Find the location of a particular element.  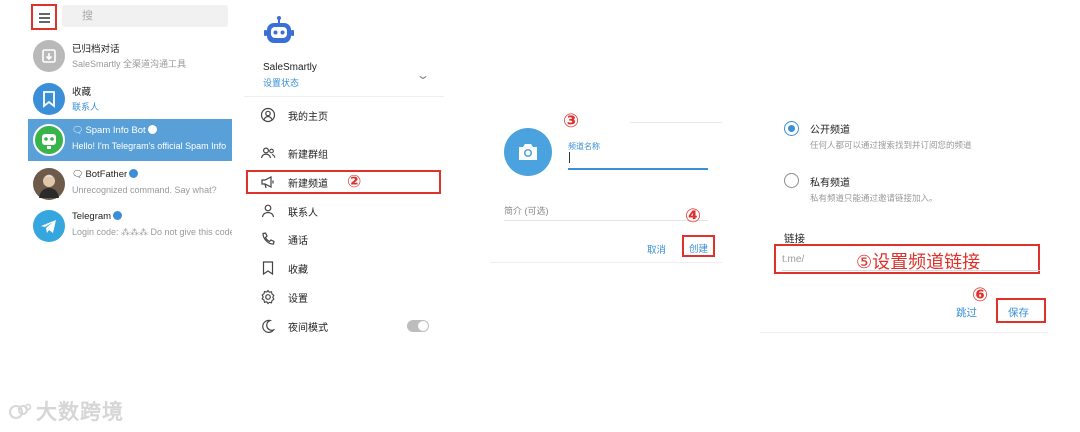

chat-preview: SaleSmartly 全渠道沟通工具 is located at coordinates (129, 64).